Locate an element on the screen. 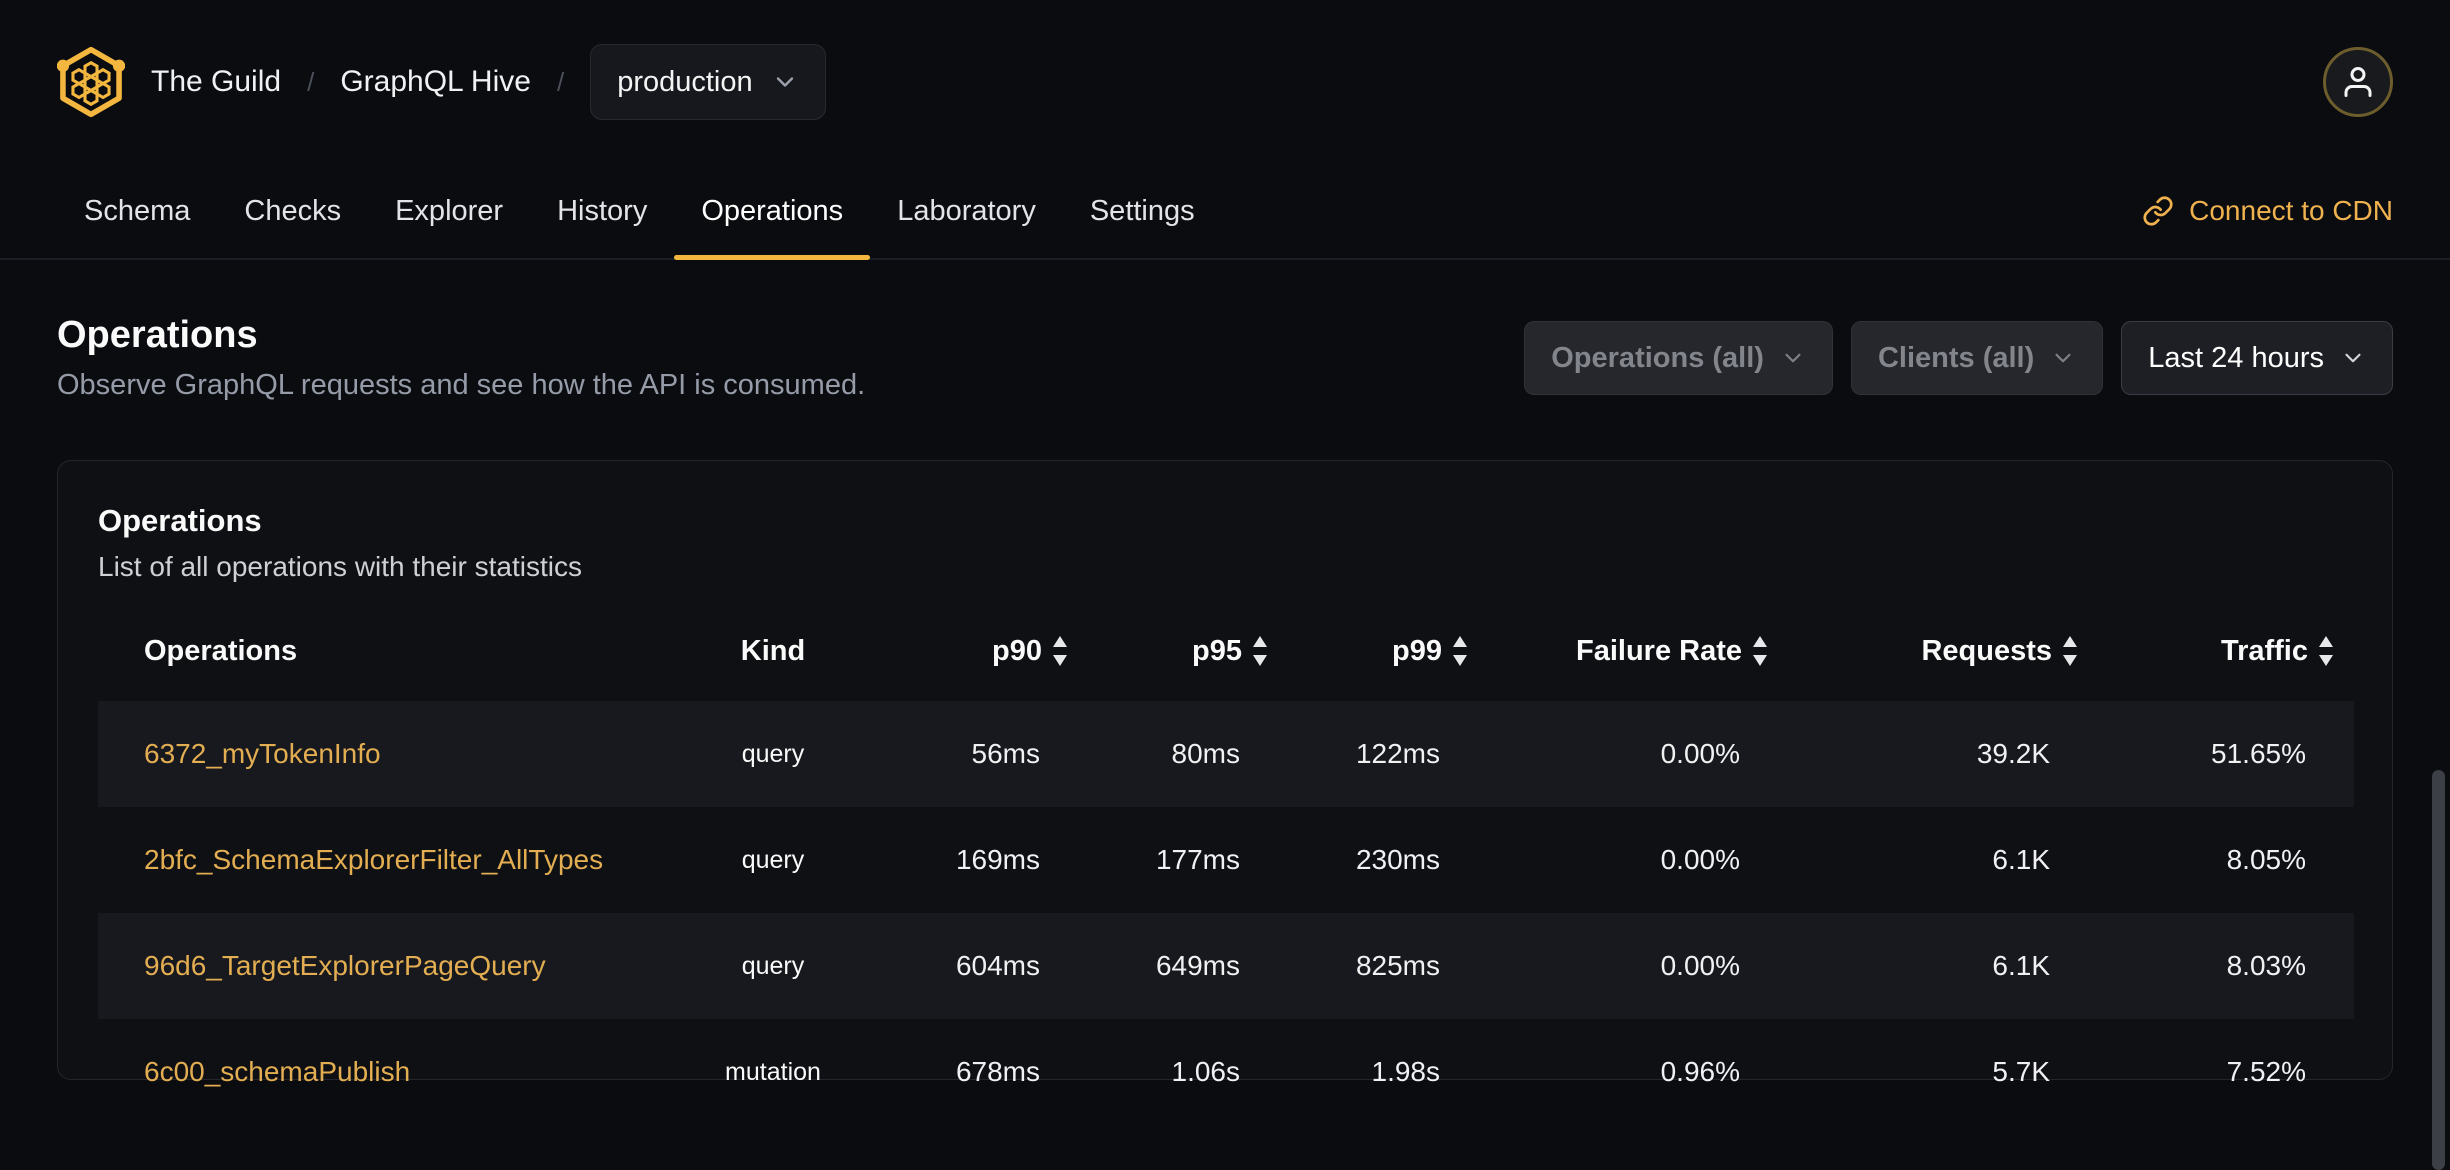  page-scrollbar-thumb is located at coordinates (2438, 970).